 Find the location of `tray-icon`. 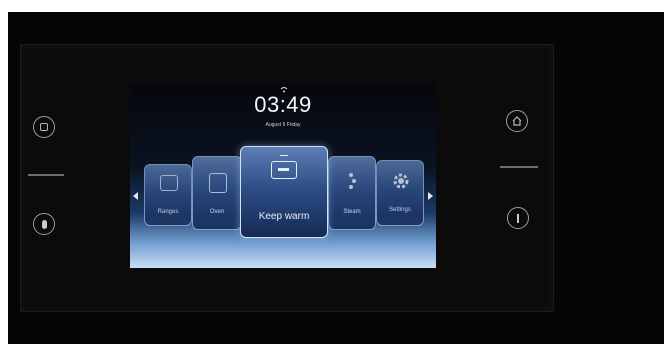

tray-icon is located at coordinates (169, 183).